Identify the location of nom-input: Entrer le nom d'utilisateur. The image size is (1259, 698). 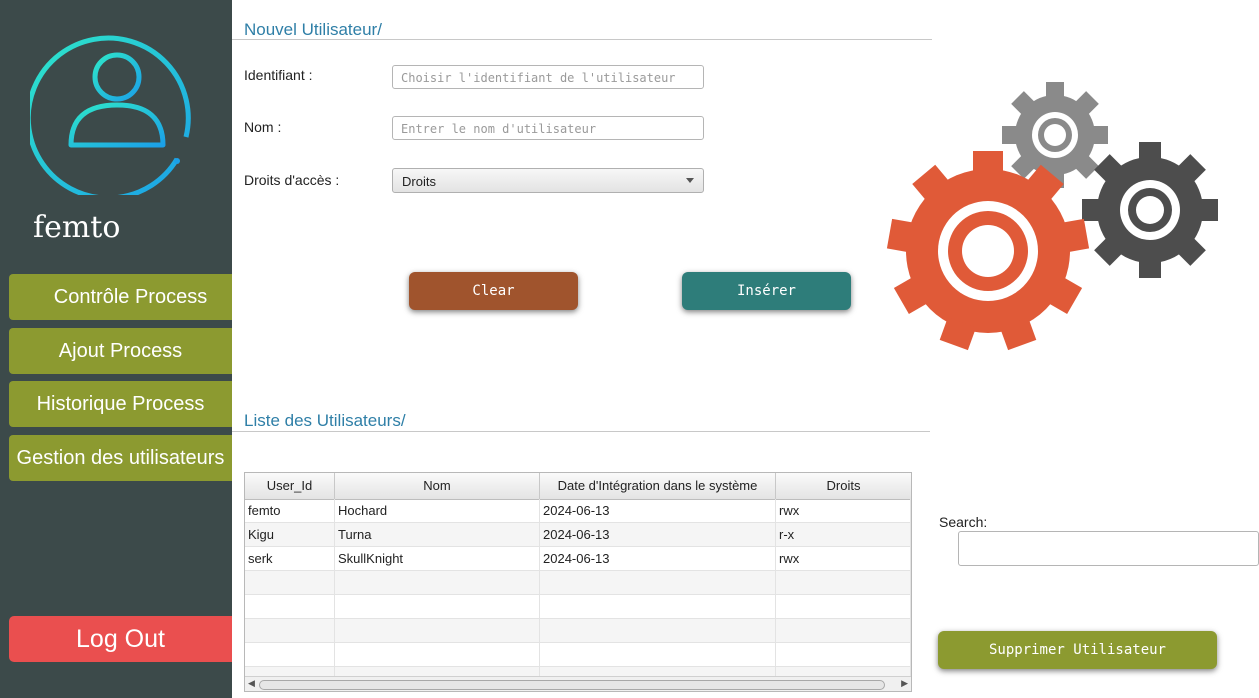
(548, 128).